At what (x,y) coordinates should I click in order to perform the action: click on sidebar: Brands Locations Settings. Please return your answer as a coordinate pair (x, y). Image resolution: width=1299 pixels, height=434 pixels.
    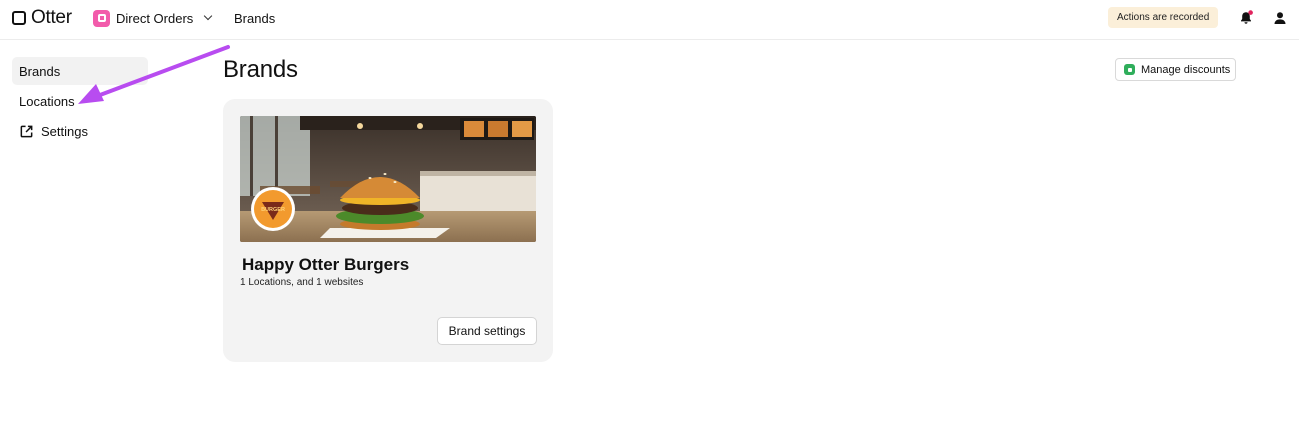
    Looking at the image, I should click on (80, 102).